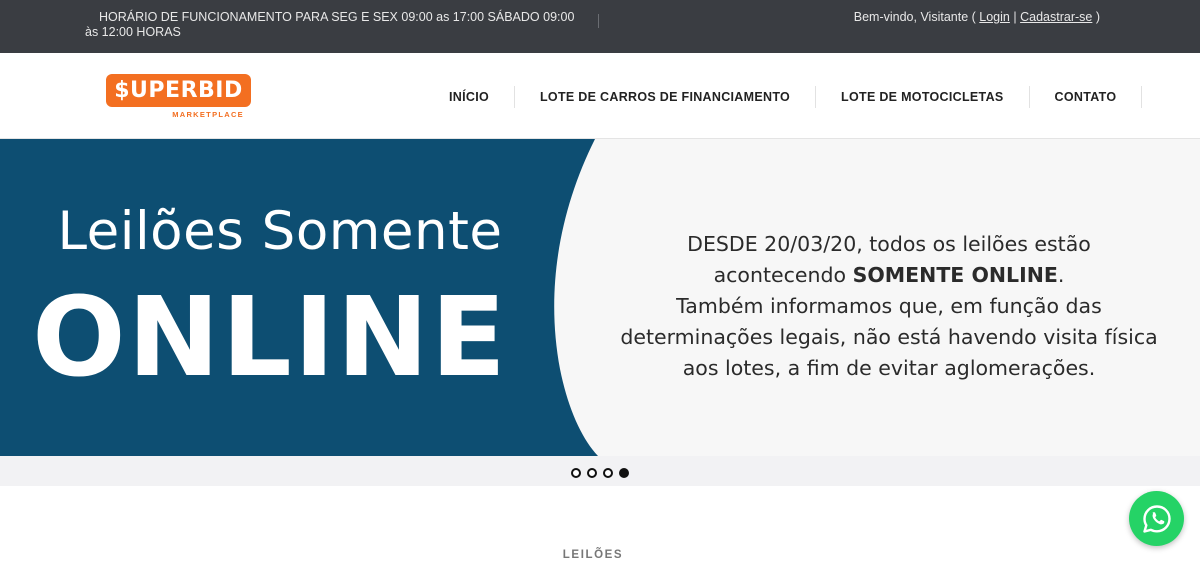 The width and height of the screenshot is (1200, 561). Describe the element at coordinates (1142, 97) in the screenshot. I see `nav-separator` at that location.